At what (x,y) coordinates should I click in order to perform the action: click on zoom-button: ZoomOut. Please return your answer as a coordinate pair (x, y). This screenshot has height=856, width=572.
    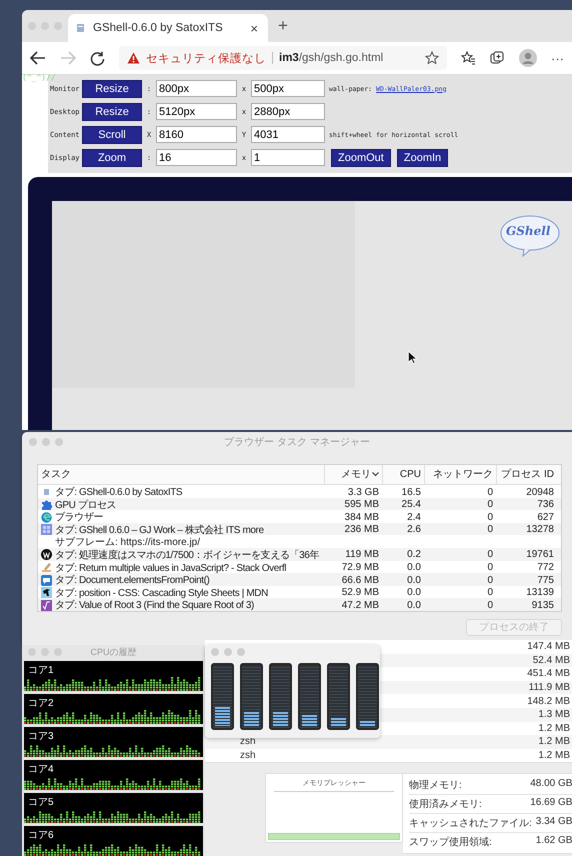
    Looking at the image, I should click on (361, 157).